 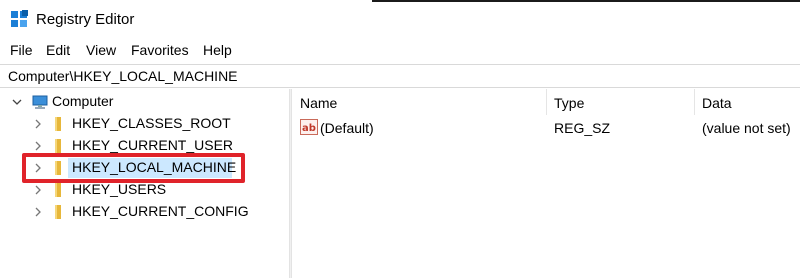 What do you see at coordinates (17, 102) in the screenshot?
I see `chevron-down-icon` at bounding box center [17, 102].